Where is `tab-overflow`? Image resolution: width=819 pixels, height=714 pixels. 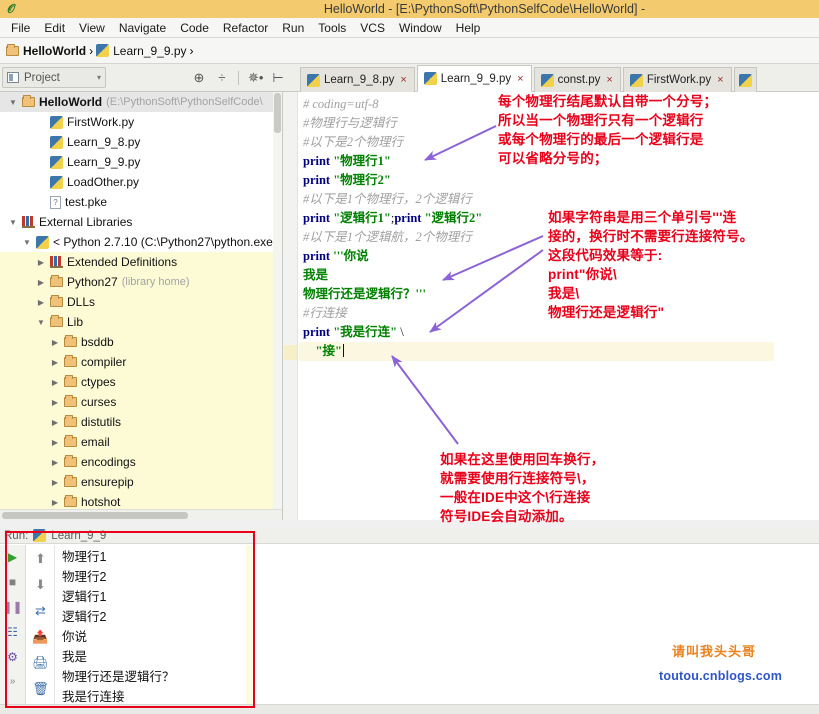
tab-overflow is located at coordinates (745, 79).